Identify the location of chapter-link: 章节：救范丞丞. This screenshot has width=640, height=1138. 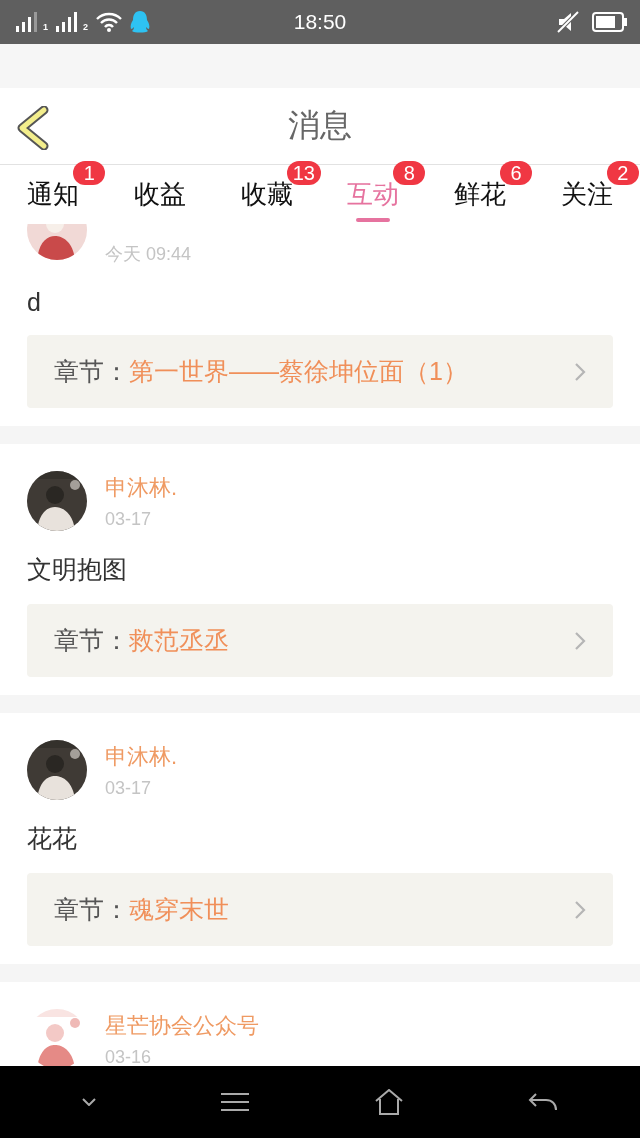
(320, 640).